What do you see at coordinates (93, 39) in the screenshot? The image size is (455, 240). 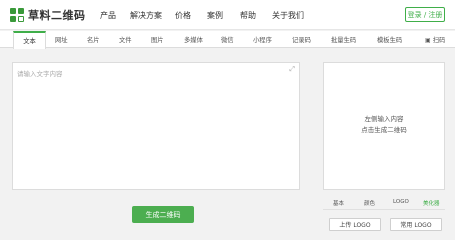 I see `tab-business-card: 名片` at bounding box center [93, 39].